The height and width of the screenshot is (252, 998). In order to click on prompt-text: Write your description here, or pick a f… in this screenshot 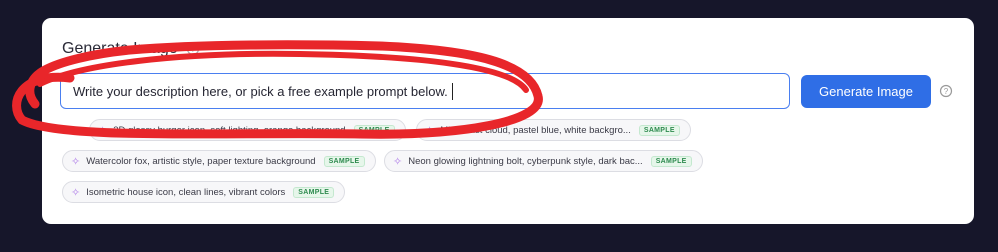, I will do `click(260, 91)`.